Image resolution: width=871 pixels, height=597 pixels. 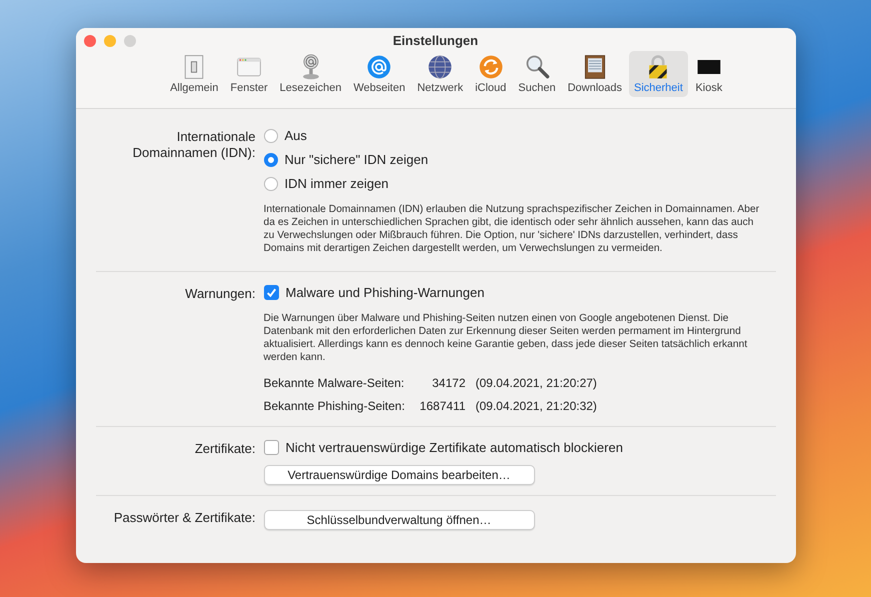 What do you see at coordinates (519, 135) in the screenshot?
I see `radio-option: Aus` at bounding box center [519, 135].